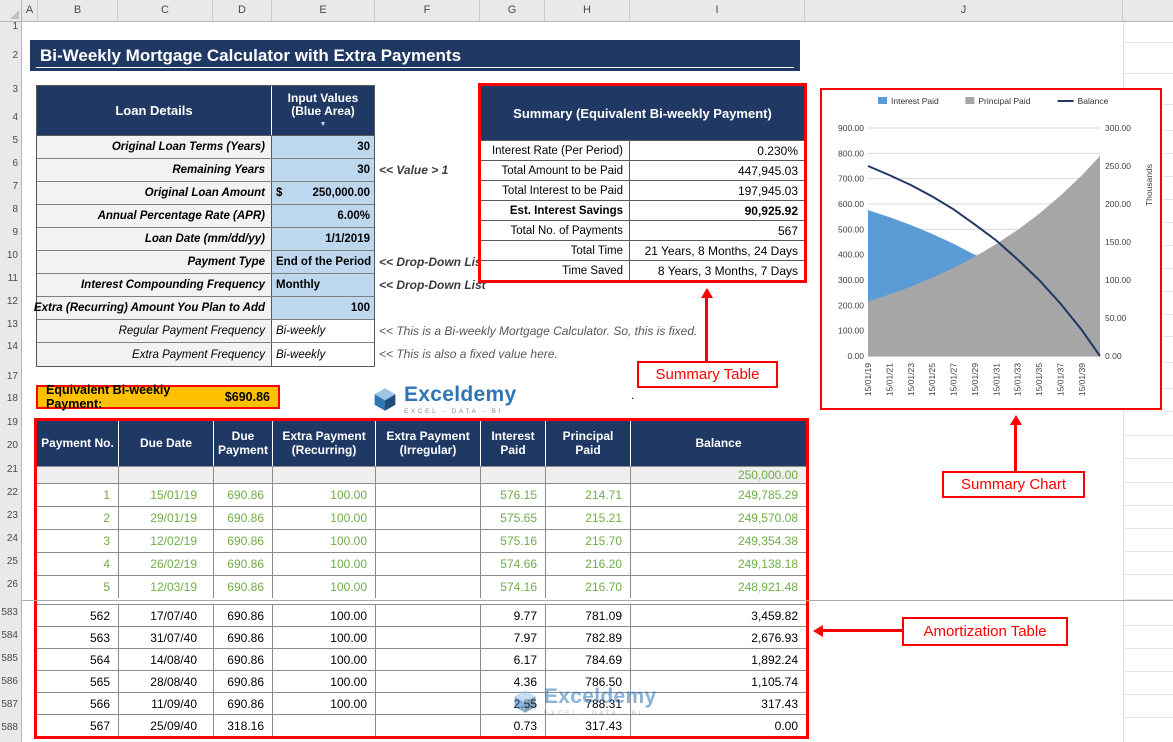  Describe the element at coordinates (9, 613) in the screenshot. I see `row-header-583: 583` at that location.